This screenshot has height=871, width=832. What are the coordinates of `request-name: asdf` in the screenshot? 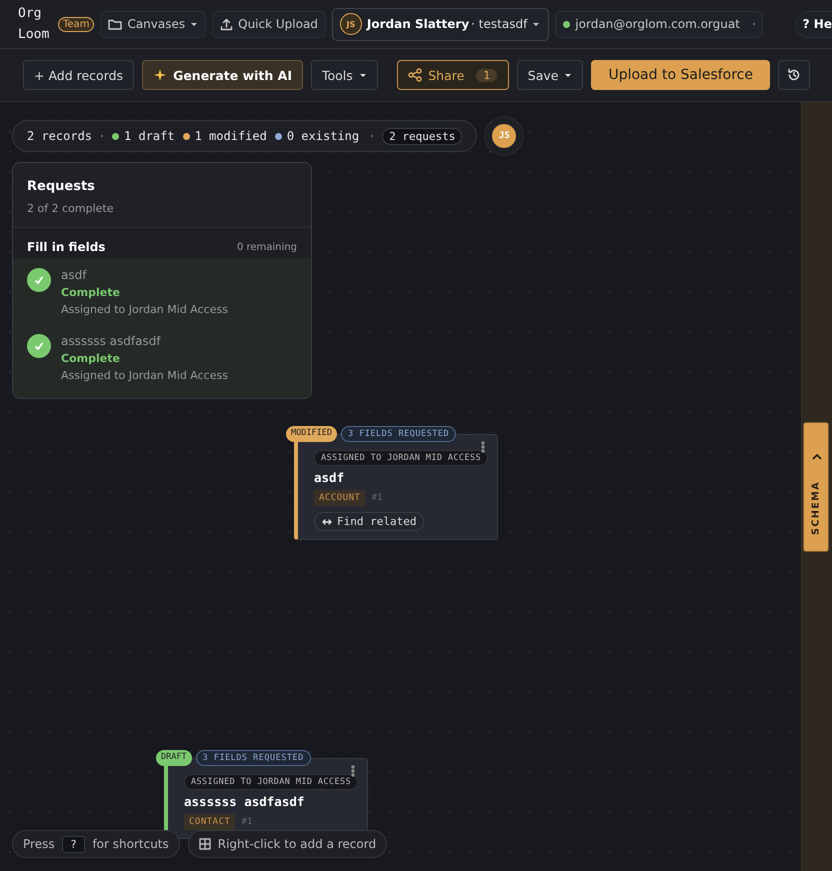 It's located at (74, 275).